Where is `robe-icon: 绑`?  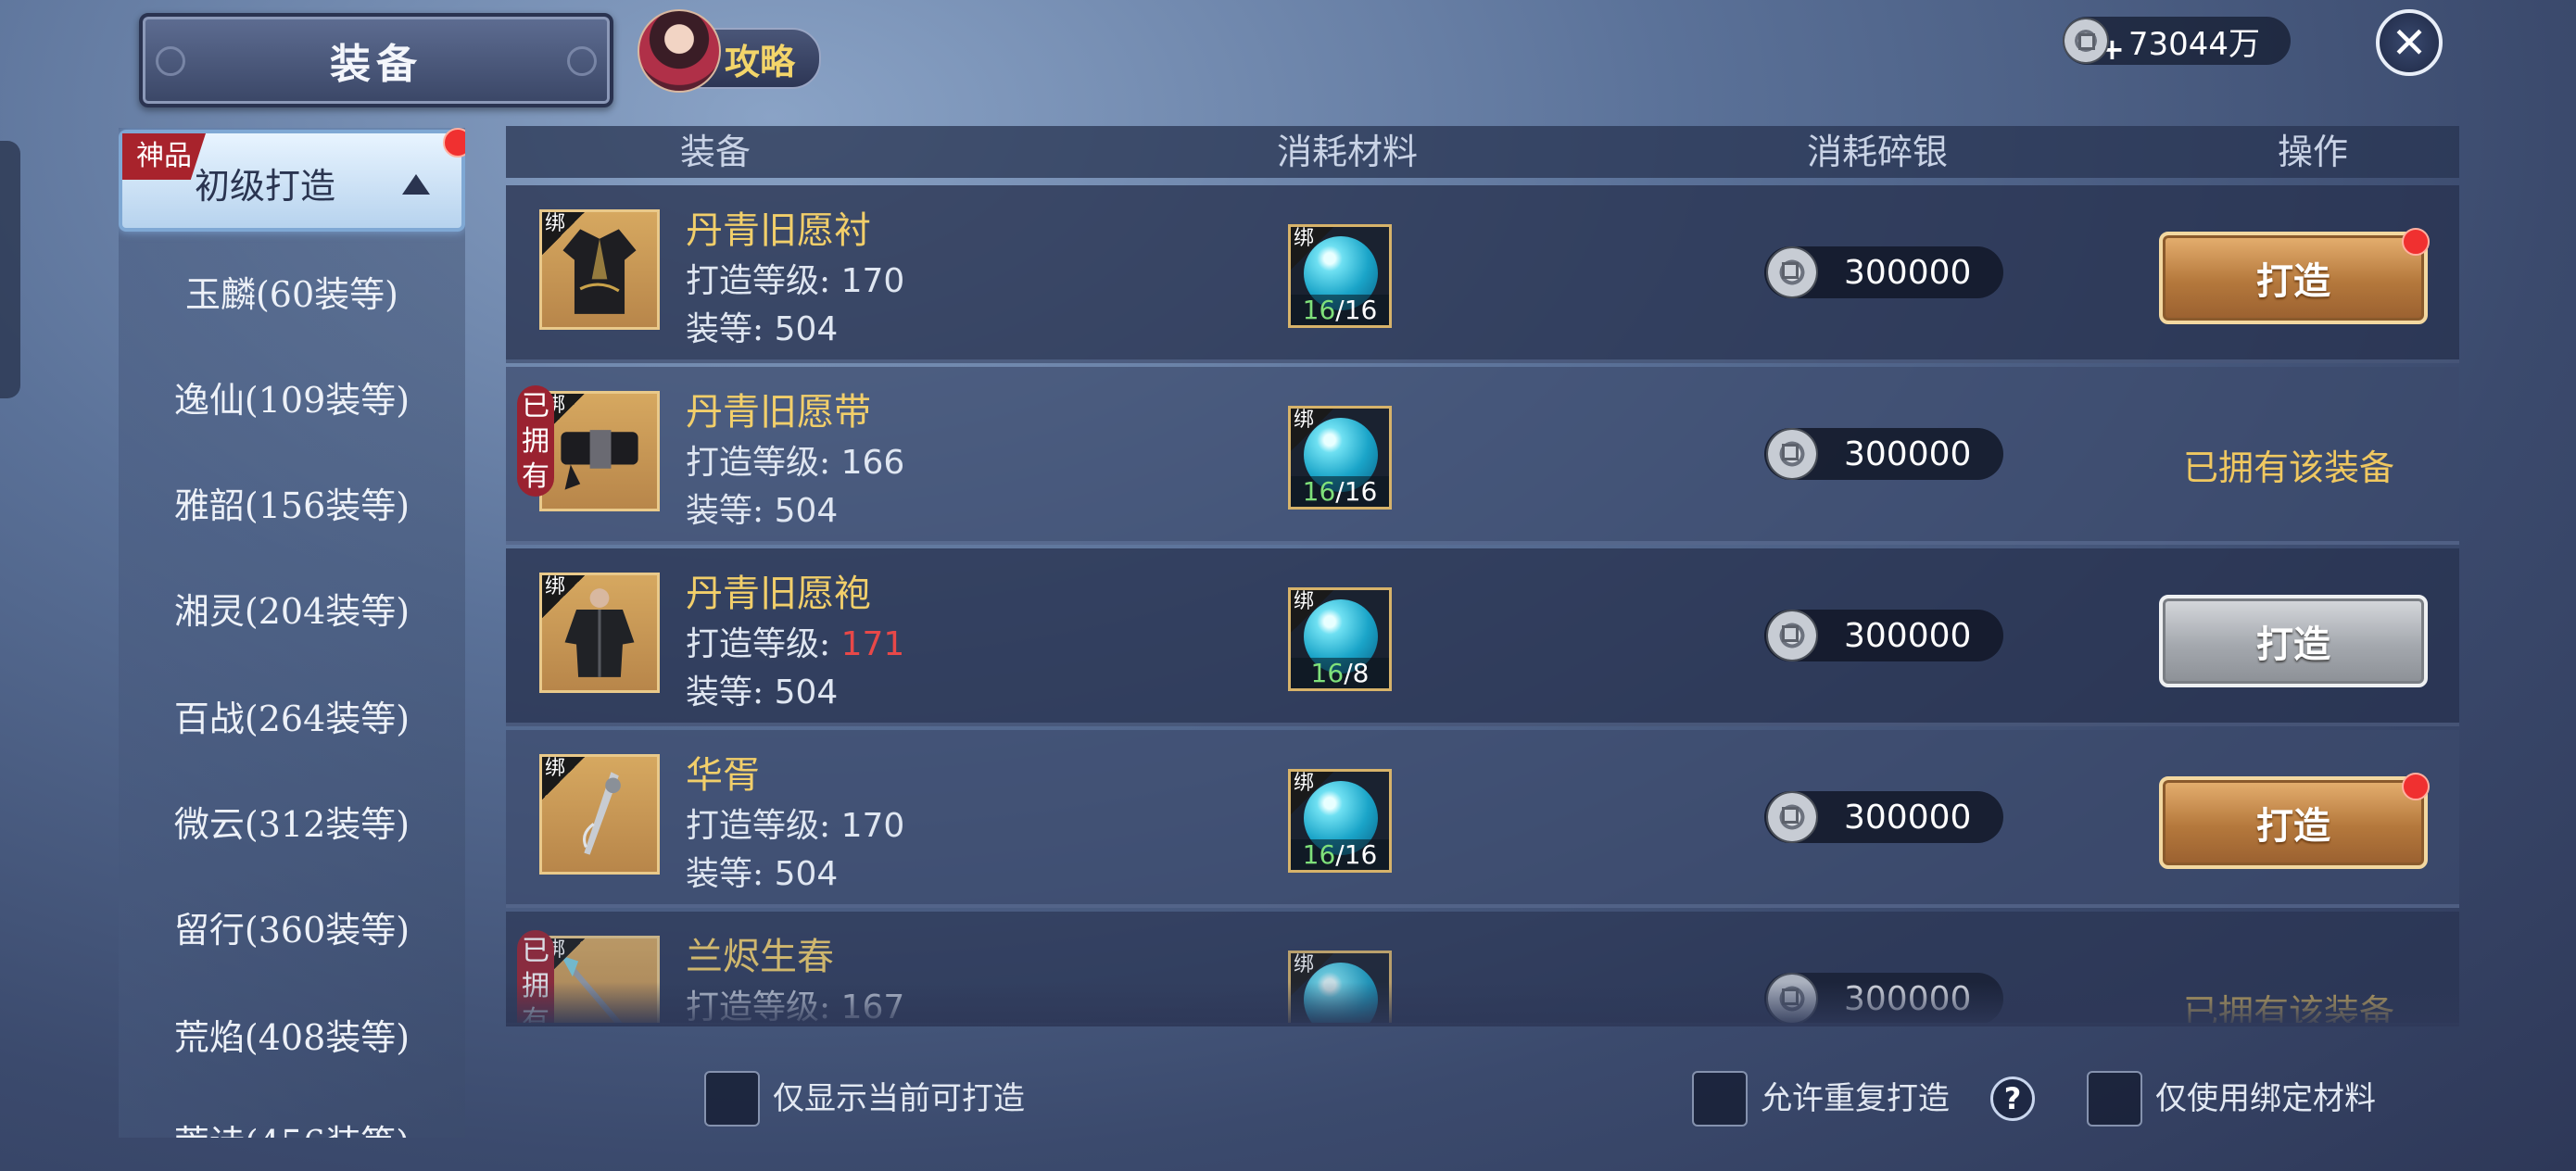
robe-icon: 绑 is located at coordinates (600, 269).